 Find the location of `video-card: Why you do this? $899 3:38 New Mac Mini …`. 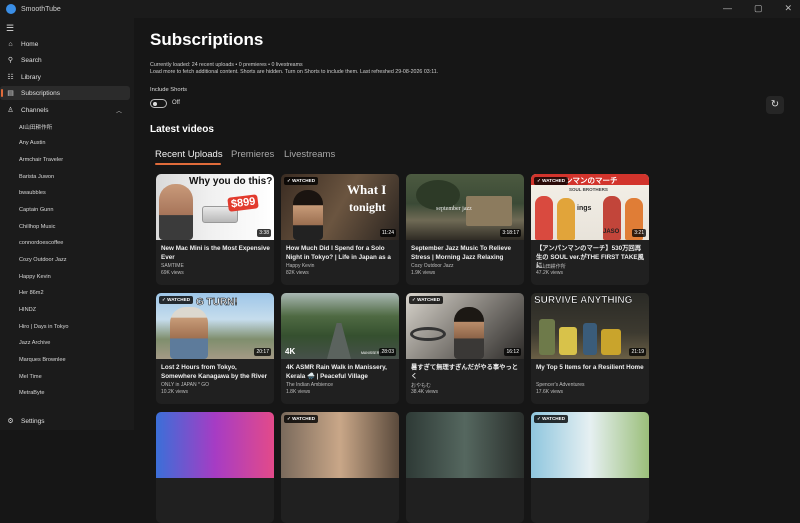

video-card: Why you do this? $899 3:38 New Mac Mini … is located at coordinates (215, 229).